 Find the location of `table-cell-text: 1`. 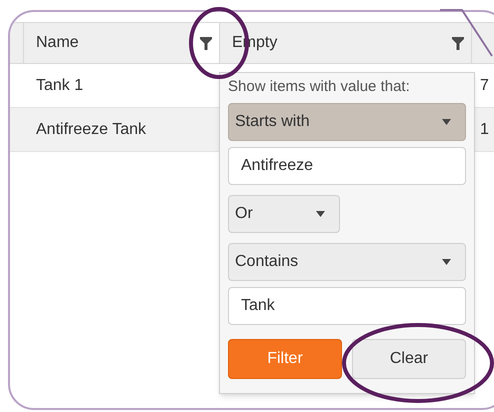

table-cell-text: 1 is located at coordinates (484, 130).